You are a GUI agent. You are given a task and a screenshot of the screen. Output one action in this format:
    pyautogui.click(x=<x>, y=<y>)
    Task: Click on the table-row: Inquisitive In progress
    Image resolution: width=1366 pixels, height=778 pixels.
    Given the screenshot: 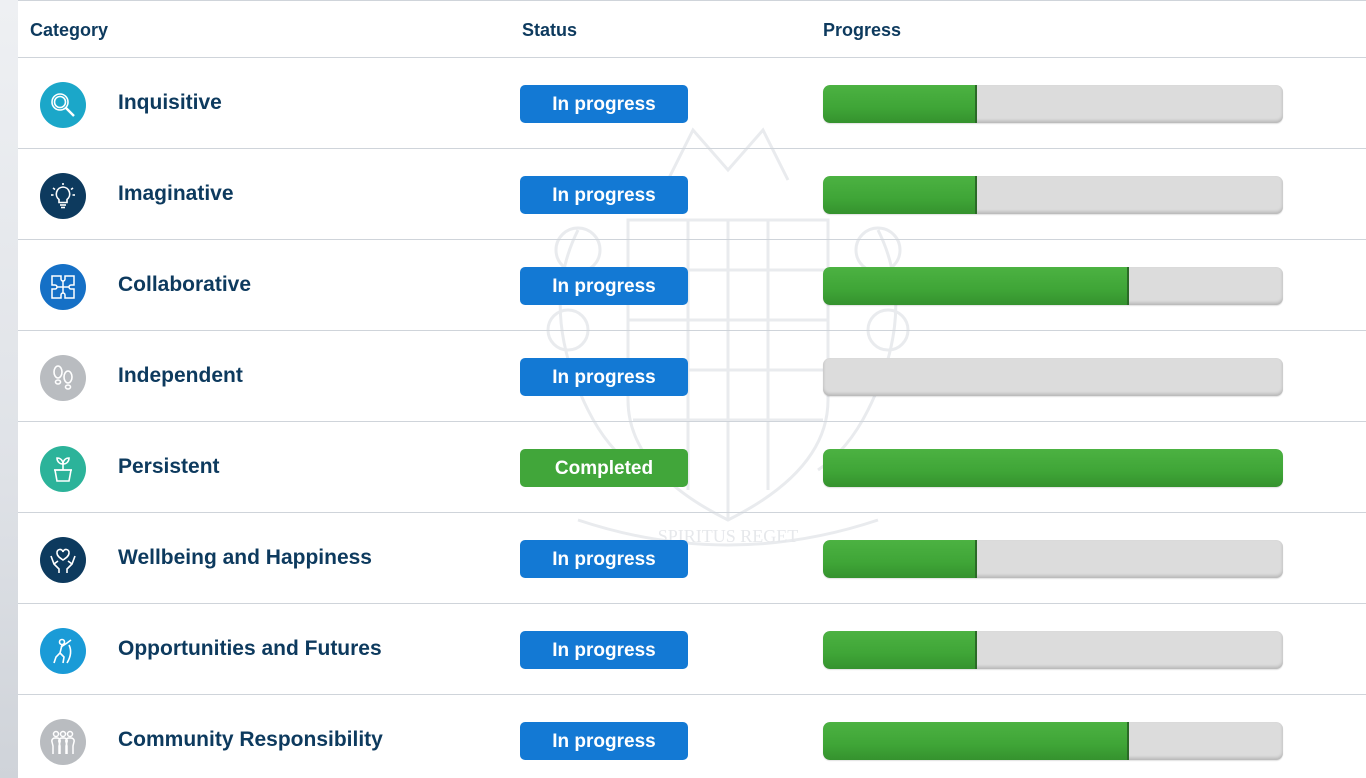 What is the action you would take?
    pyautogui.click(x=692, y=103)
    